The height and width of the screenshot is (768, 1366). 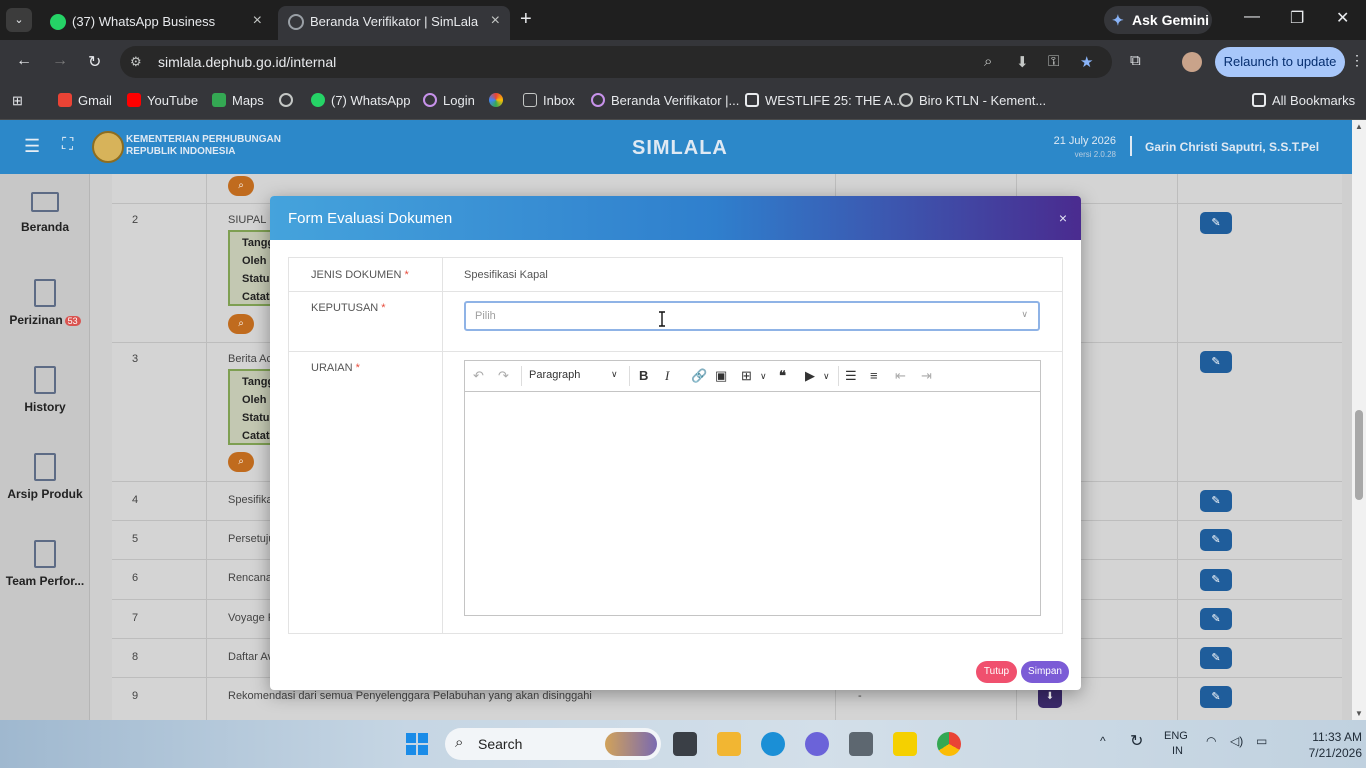 I want to click on bulleted-list-icon: ☰, so click(x=851, y=376).